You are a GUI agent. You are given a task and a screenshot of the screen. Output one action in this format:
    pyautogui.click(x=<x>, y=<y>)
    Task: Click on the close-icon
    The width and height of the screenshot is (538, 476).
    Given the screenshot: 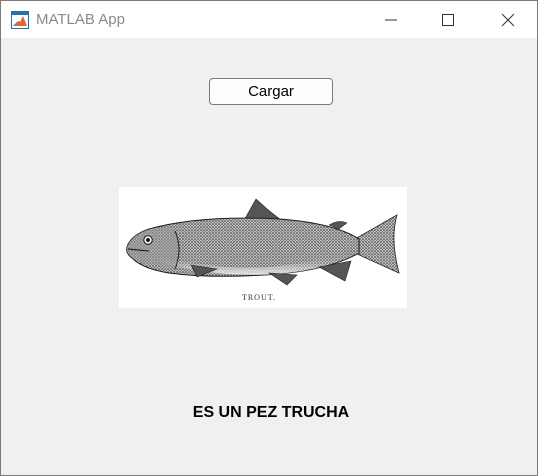 What is the action you would take?
    pyautogui.click(x=508, y=20)
    